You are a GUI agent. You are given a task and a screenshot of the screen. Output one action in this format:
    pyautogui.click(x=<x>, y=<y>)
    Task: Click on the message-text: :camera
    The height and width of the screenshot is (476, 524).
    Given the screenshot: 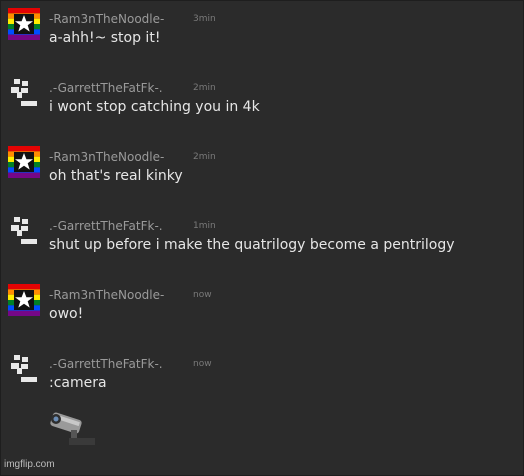 What is the action you would take?
    pyautogui.click(x=78, y=383)
    